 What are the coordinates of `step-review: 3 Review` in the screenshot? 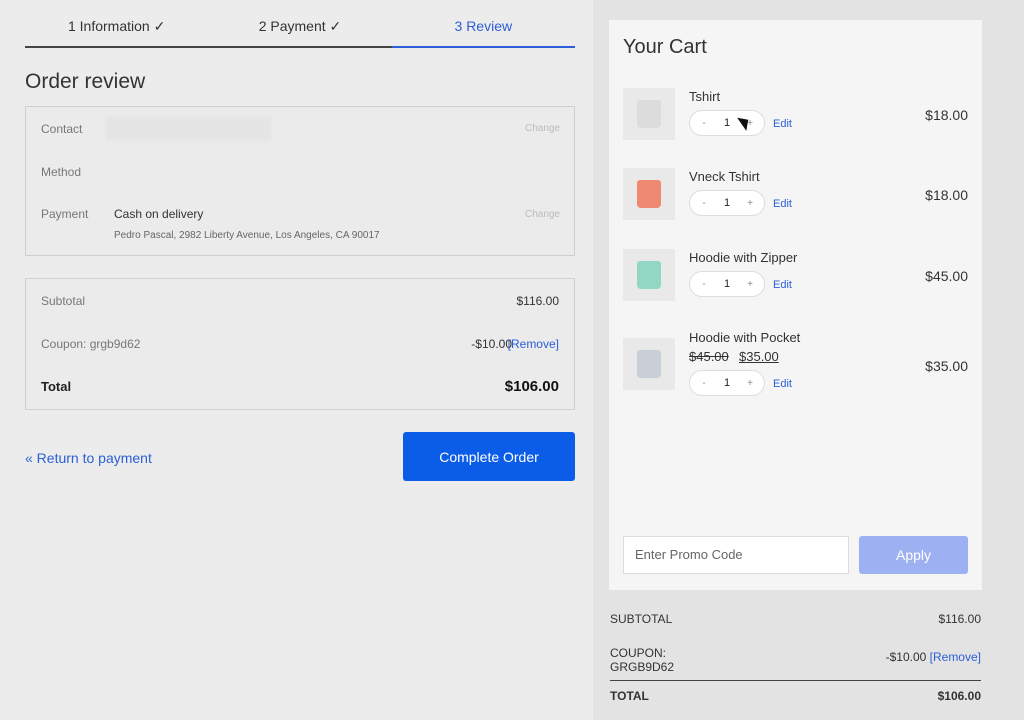 It's located at (483, 24).